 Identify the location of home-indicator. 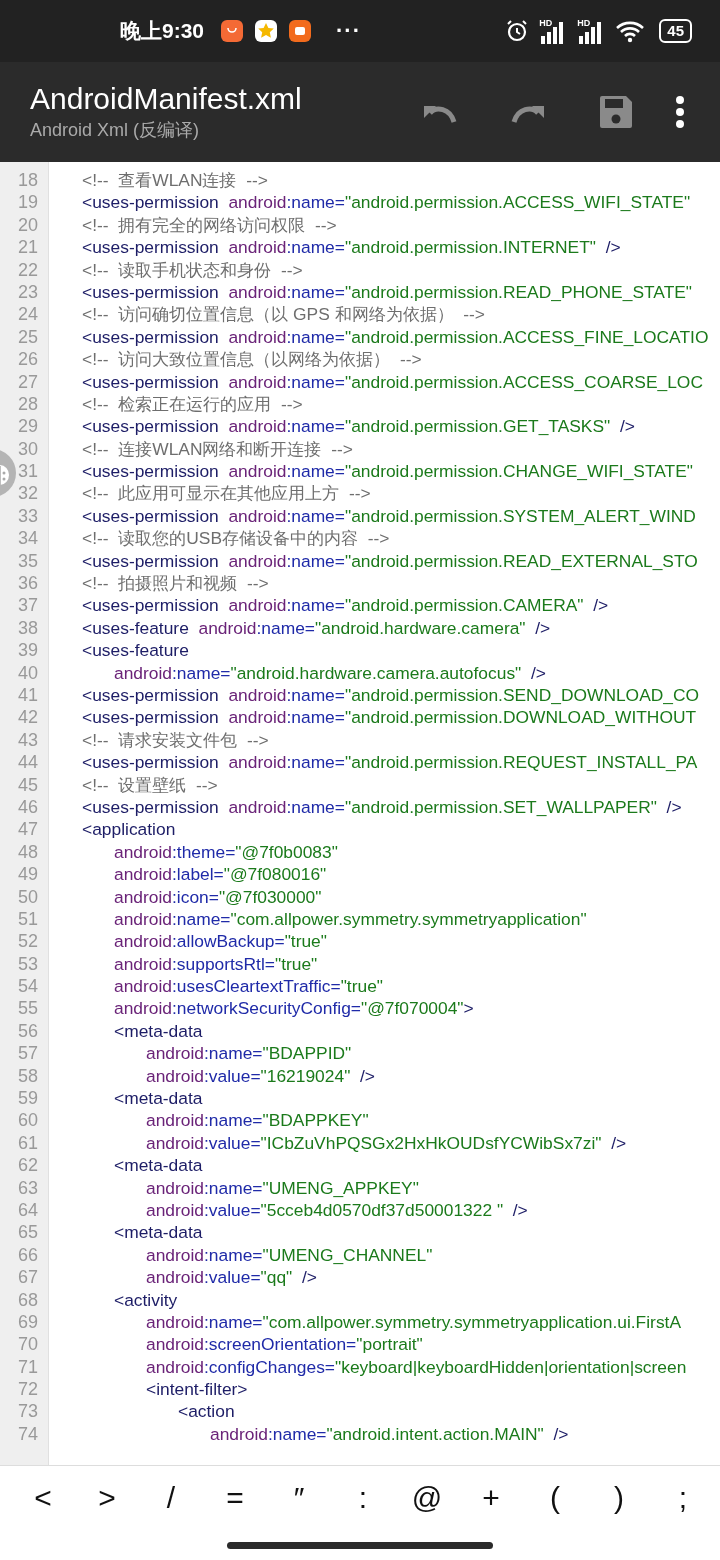
(360, 1545).